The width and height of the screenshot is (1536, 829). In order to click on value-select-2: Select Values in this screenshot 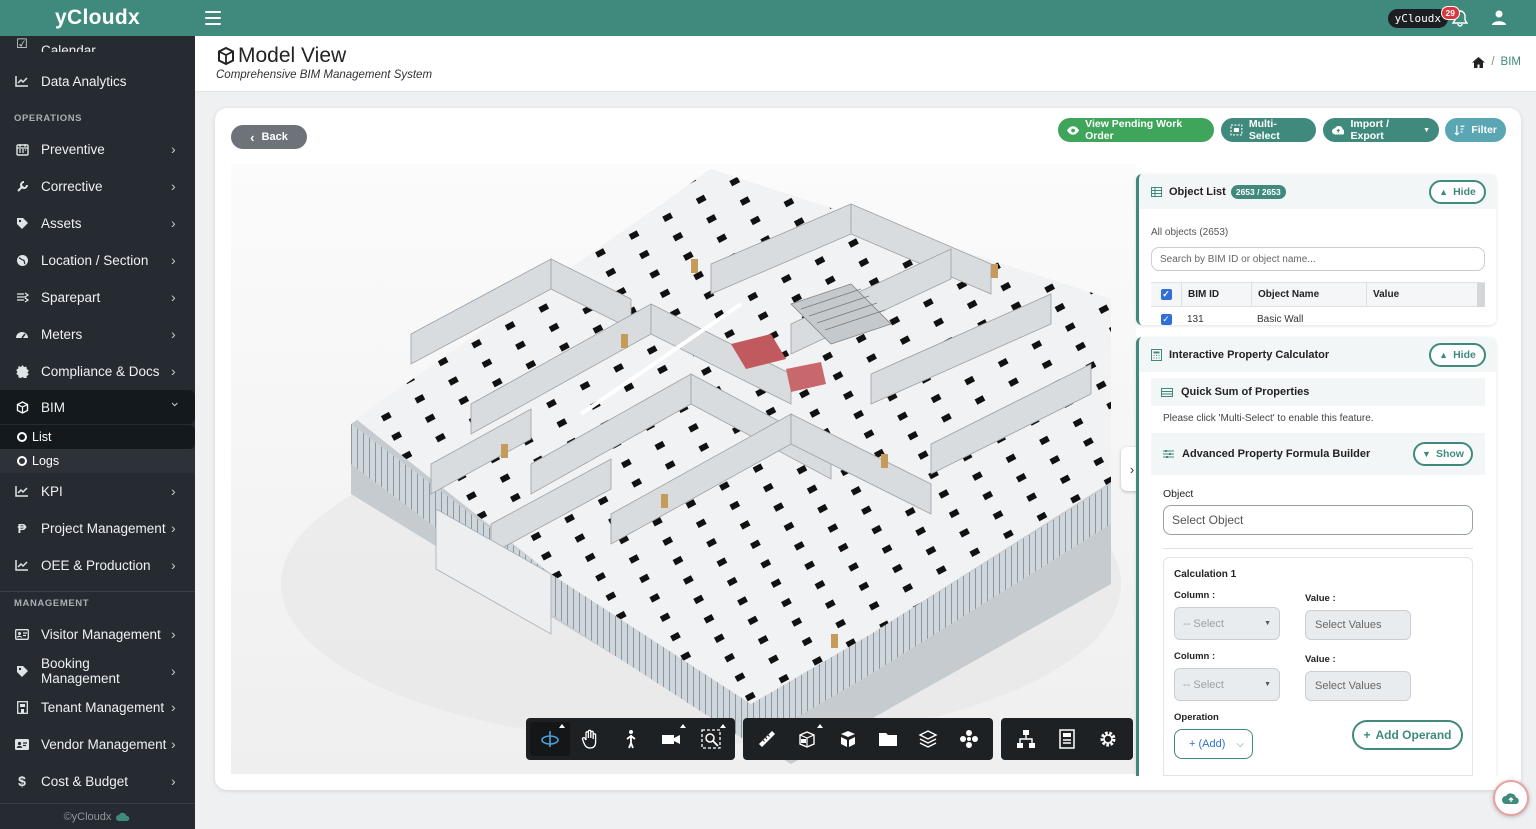, I will do `click(1358, 686)`.